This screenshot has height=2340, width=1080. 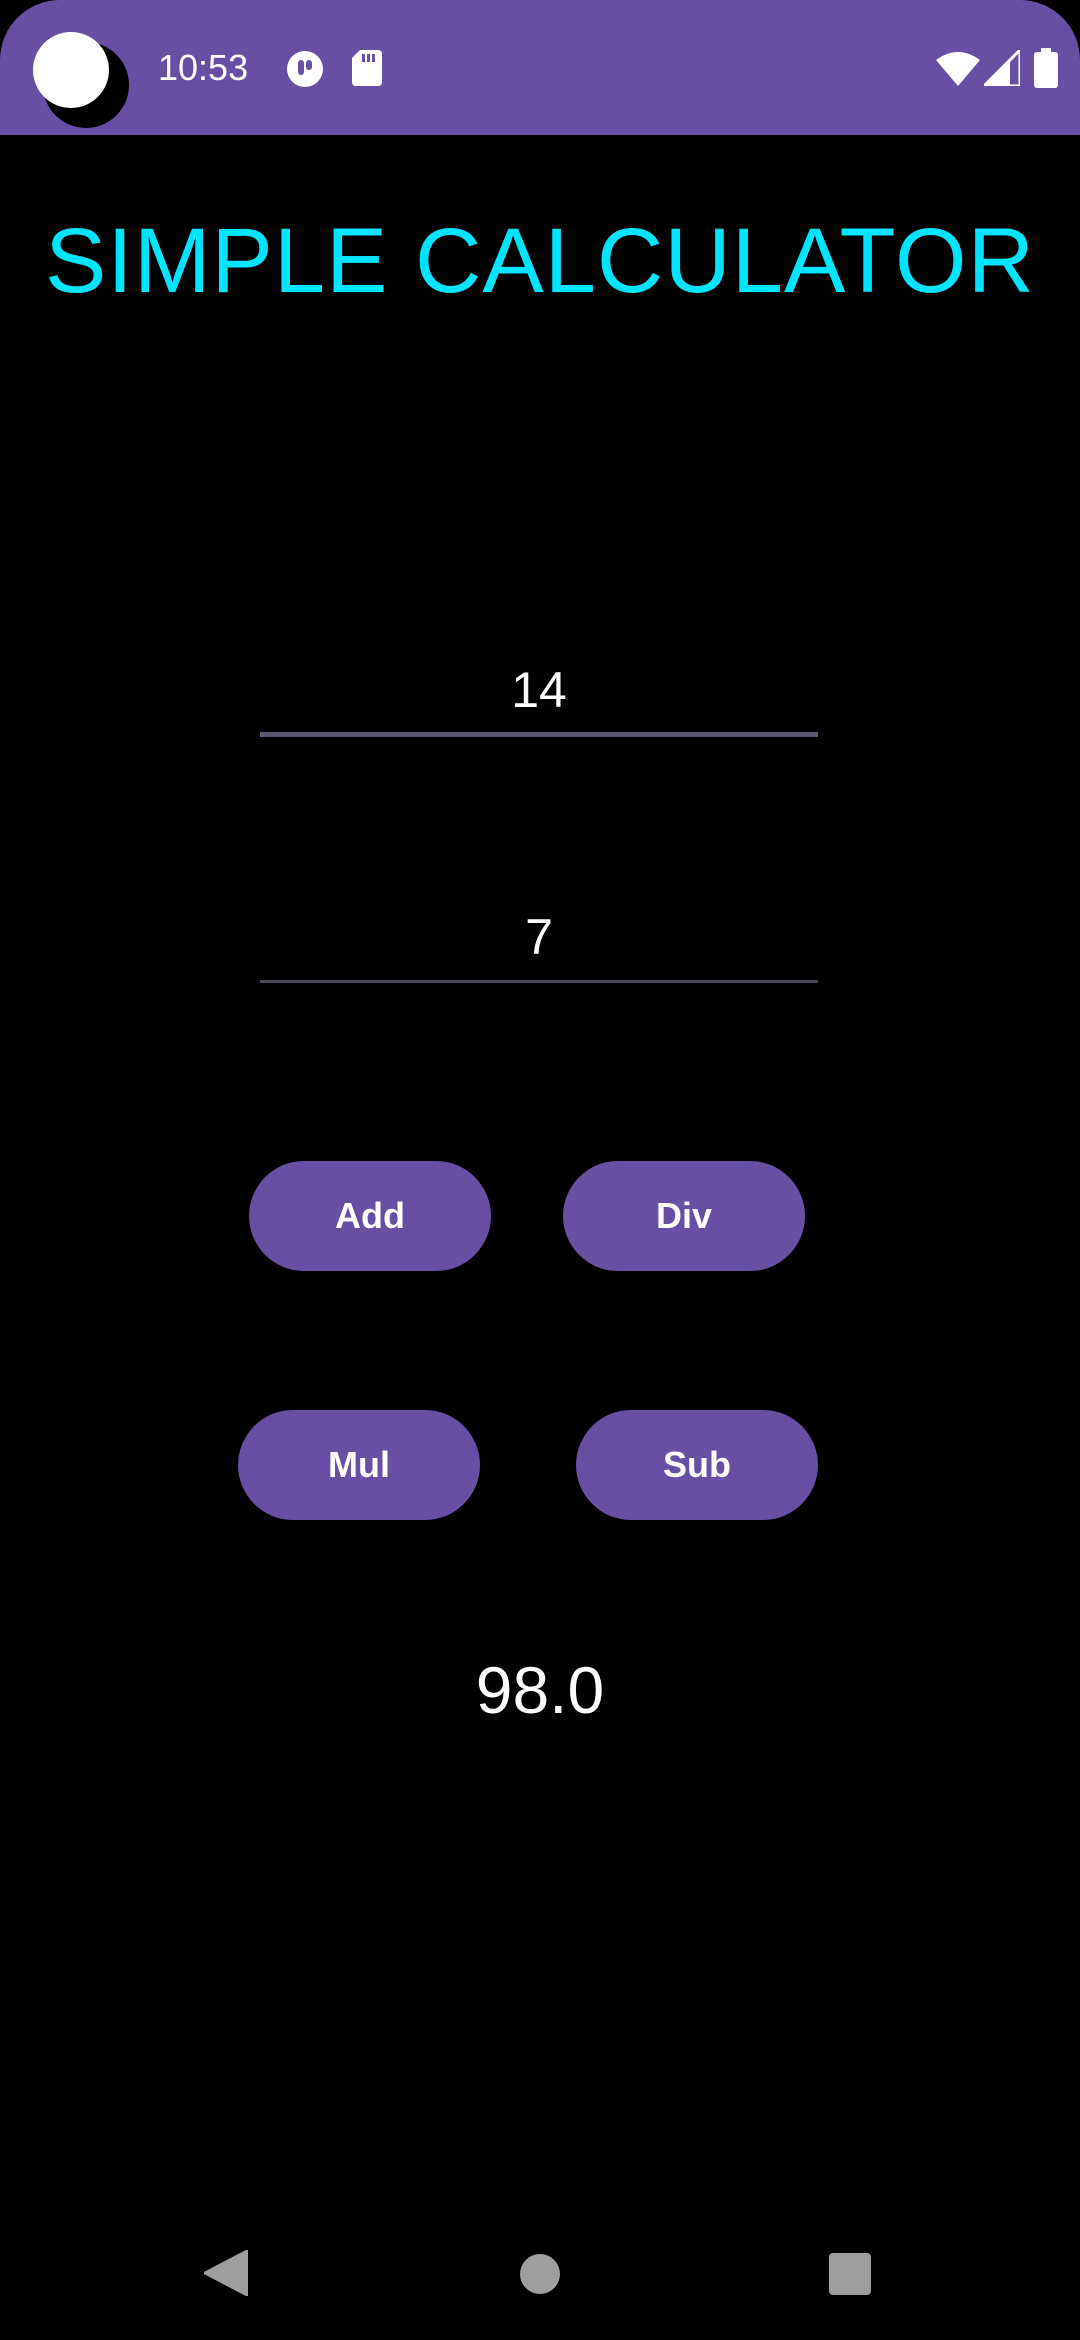 What do you see at coordinates (540, 2274) in the screenshot?
I see `home-icon` at bounding box center [540, 2274].